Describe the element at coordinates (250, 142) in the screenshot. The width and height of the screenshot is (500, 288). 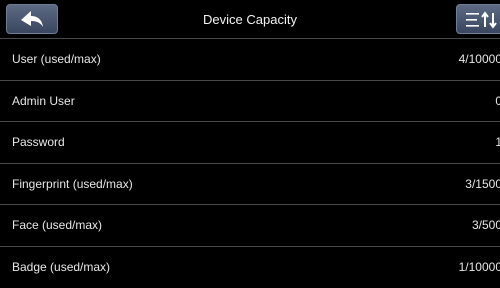
I see `list-item-password: Password 1` at that location.